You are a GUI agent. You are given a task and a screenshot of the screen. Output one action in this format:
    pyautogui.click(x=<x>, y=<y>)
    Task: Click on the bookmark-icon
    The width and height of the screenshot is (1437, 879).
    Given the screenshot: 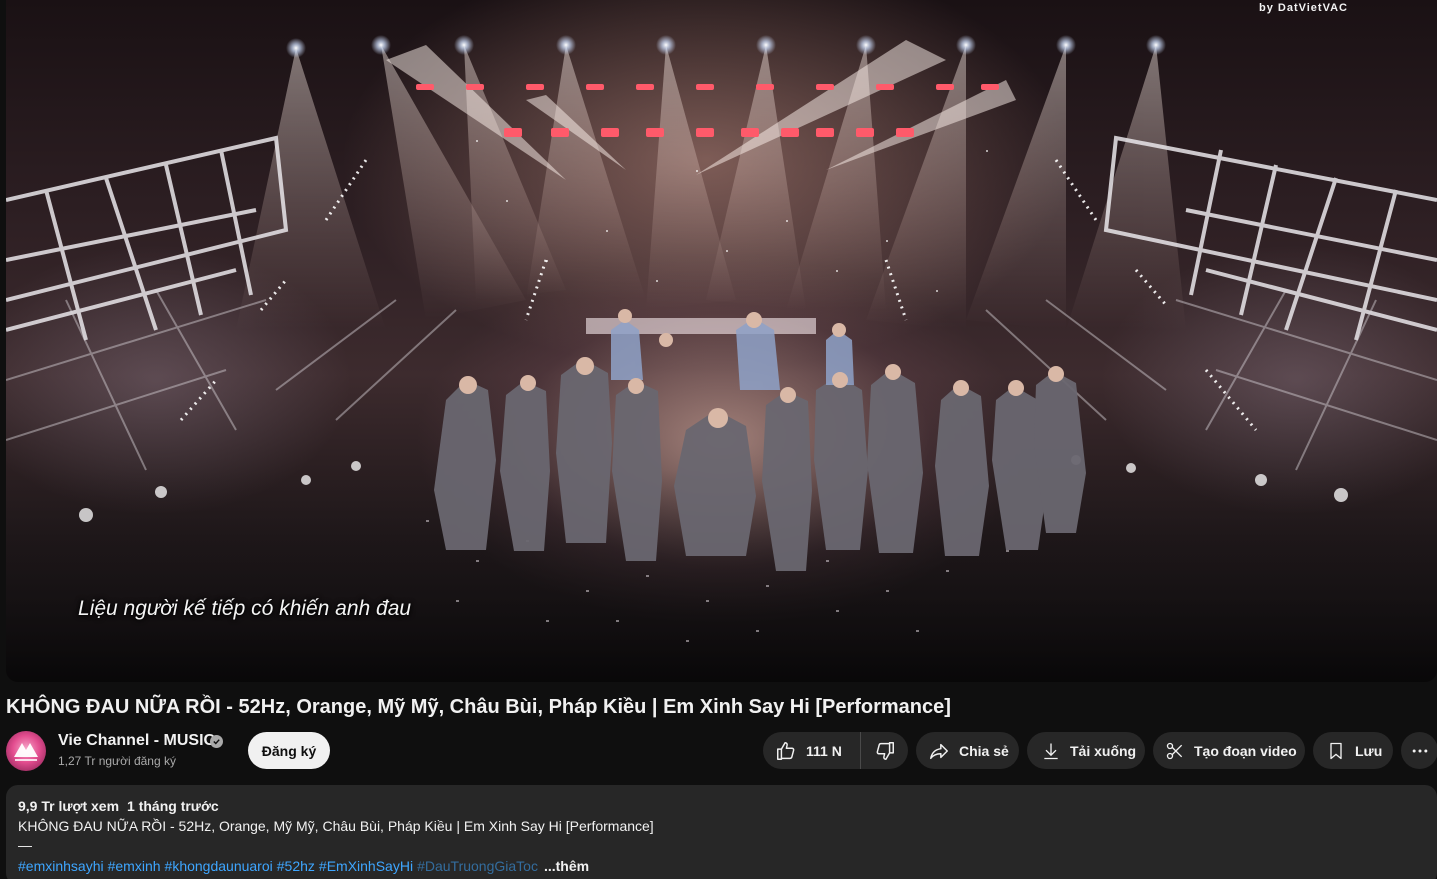 What is the action you would take?
    pyautogui.click(x=1336, y=750)
    